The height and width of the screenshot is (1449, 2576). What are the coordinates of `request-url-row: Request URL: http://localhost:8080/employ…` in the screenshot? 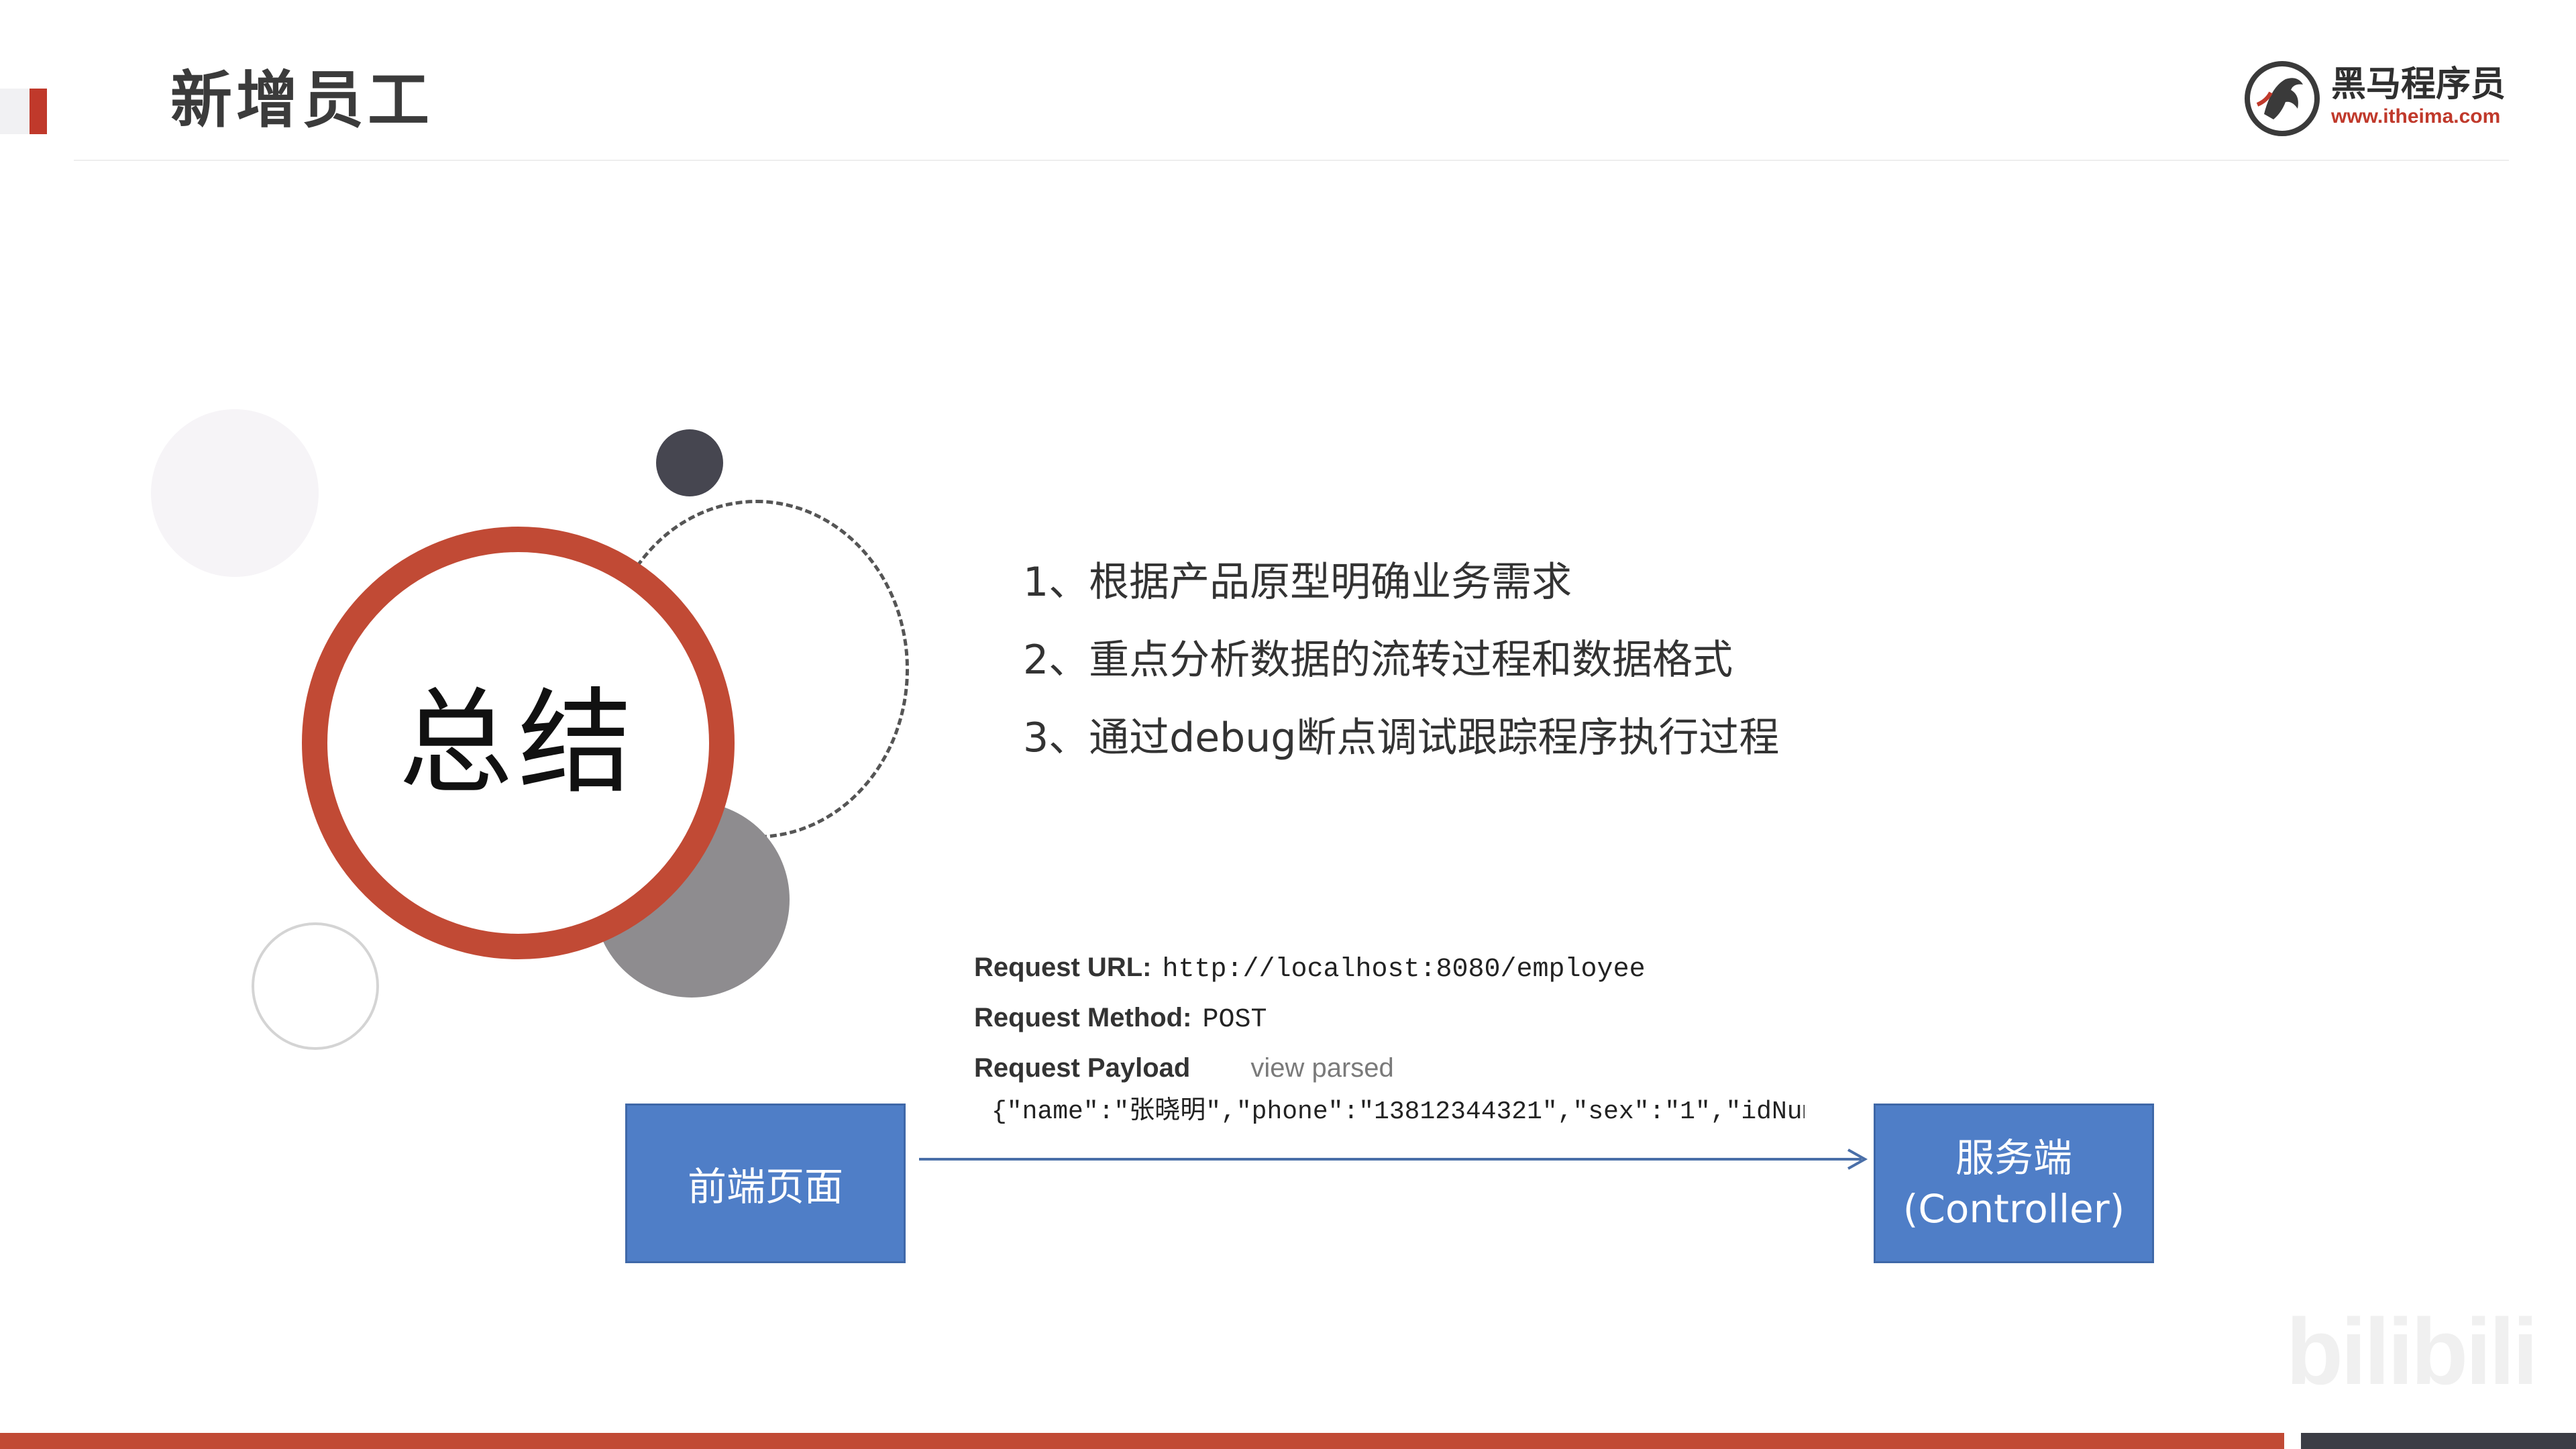 It's located at (1310, 968).